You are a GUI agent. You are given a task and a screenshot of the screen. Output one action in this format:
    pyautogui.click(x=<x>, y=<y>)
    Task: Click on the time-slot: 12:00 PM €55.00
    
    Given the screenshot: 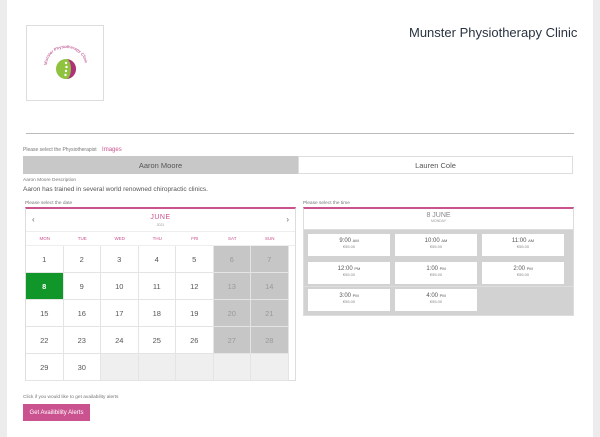 What is the action you would take?
    pyautogui.click(x=349, y=273)
    